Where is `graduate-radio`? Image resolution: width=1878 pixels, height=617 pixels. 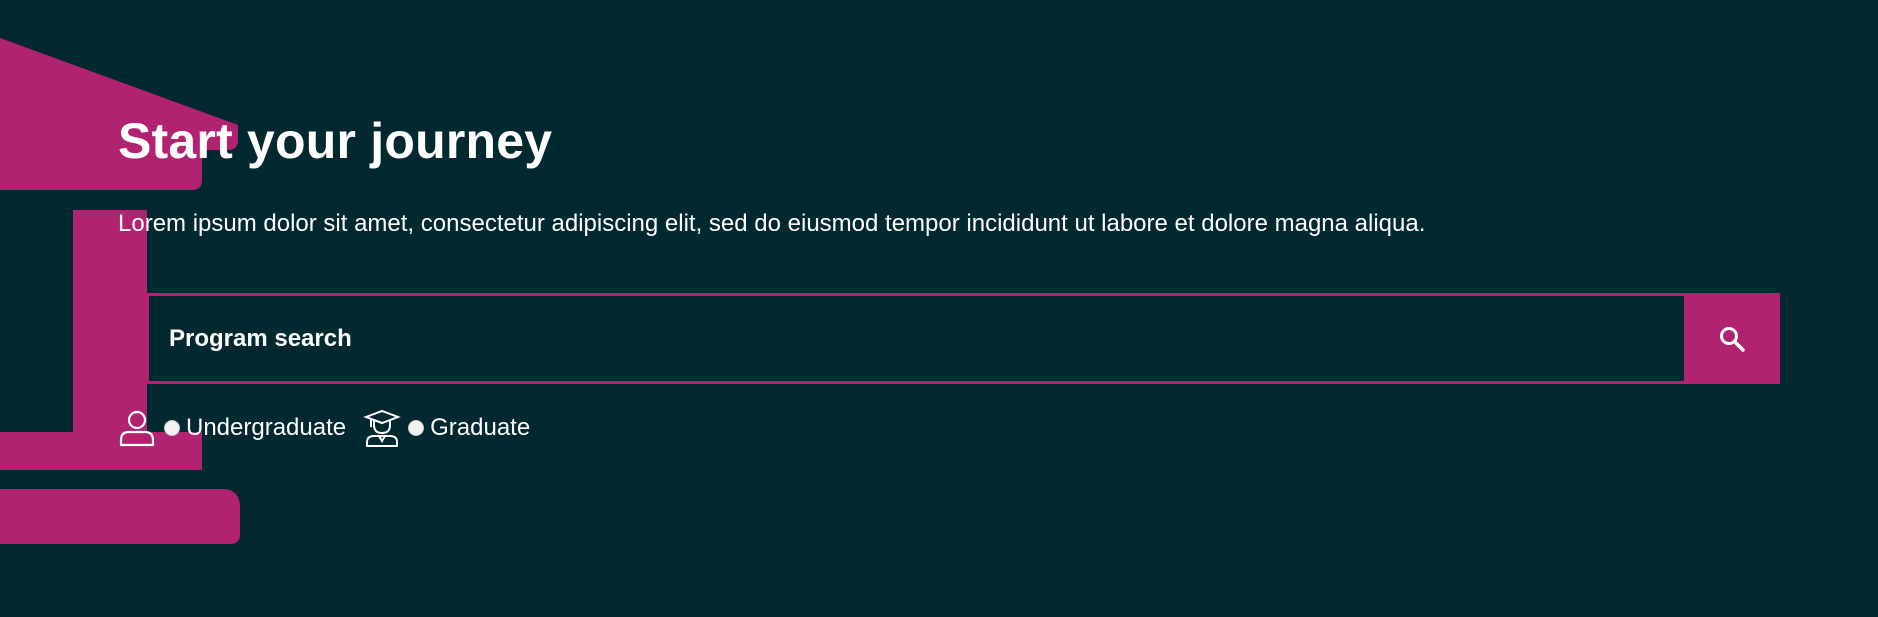
graduate-radio is located at coordinates (416, 428).